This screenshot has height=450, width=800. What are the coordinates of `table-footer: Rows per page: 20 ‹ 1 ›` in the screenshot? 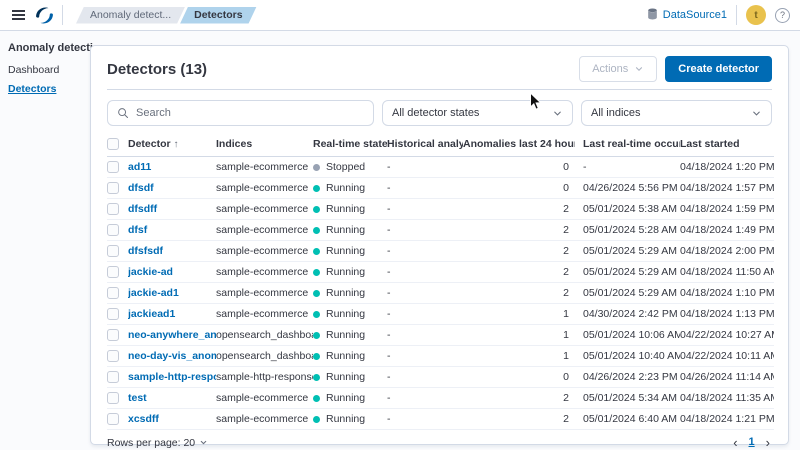 It's located at (439, 440).